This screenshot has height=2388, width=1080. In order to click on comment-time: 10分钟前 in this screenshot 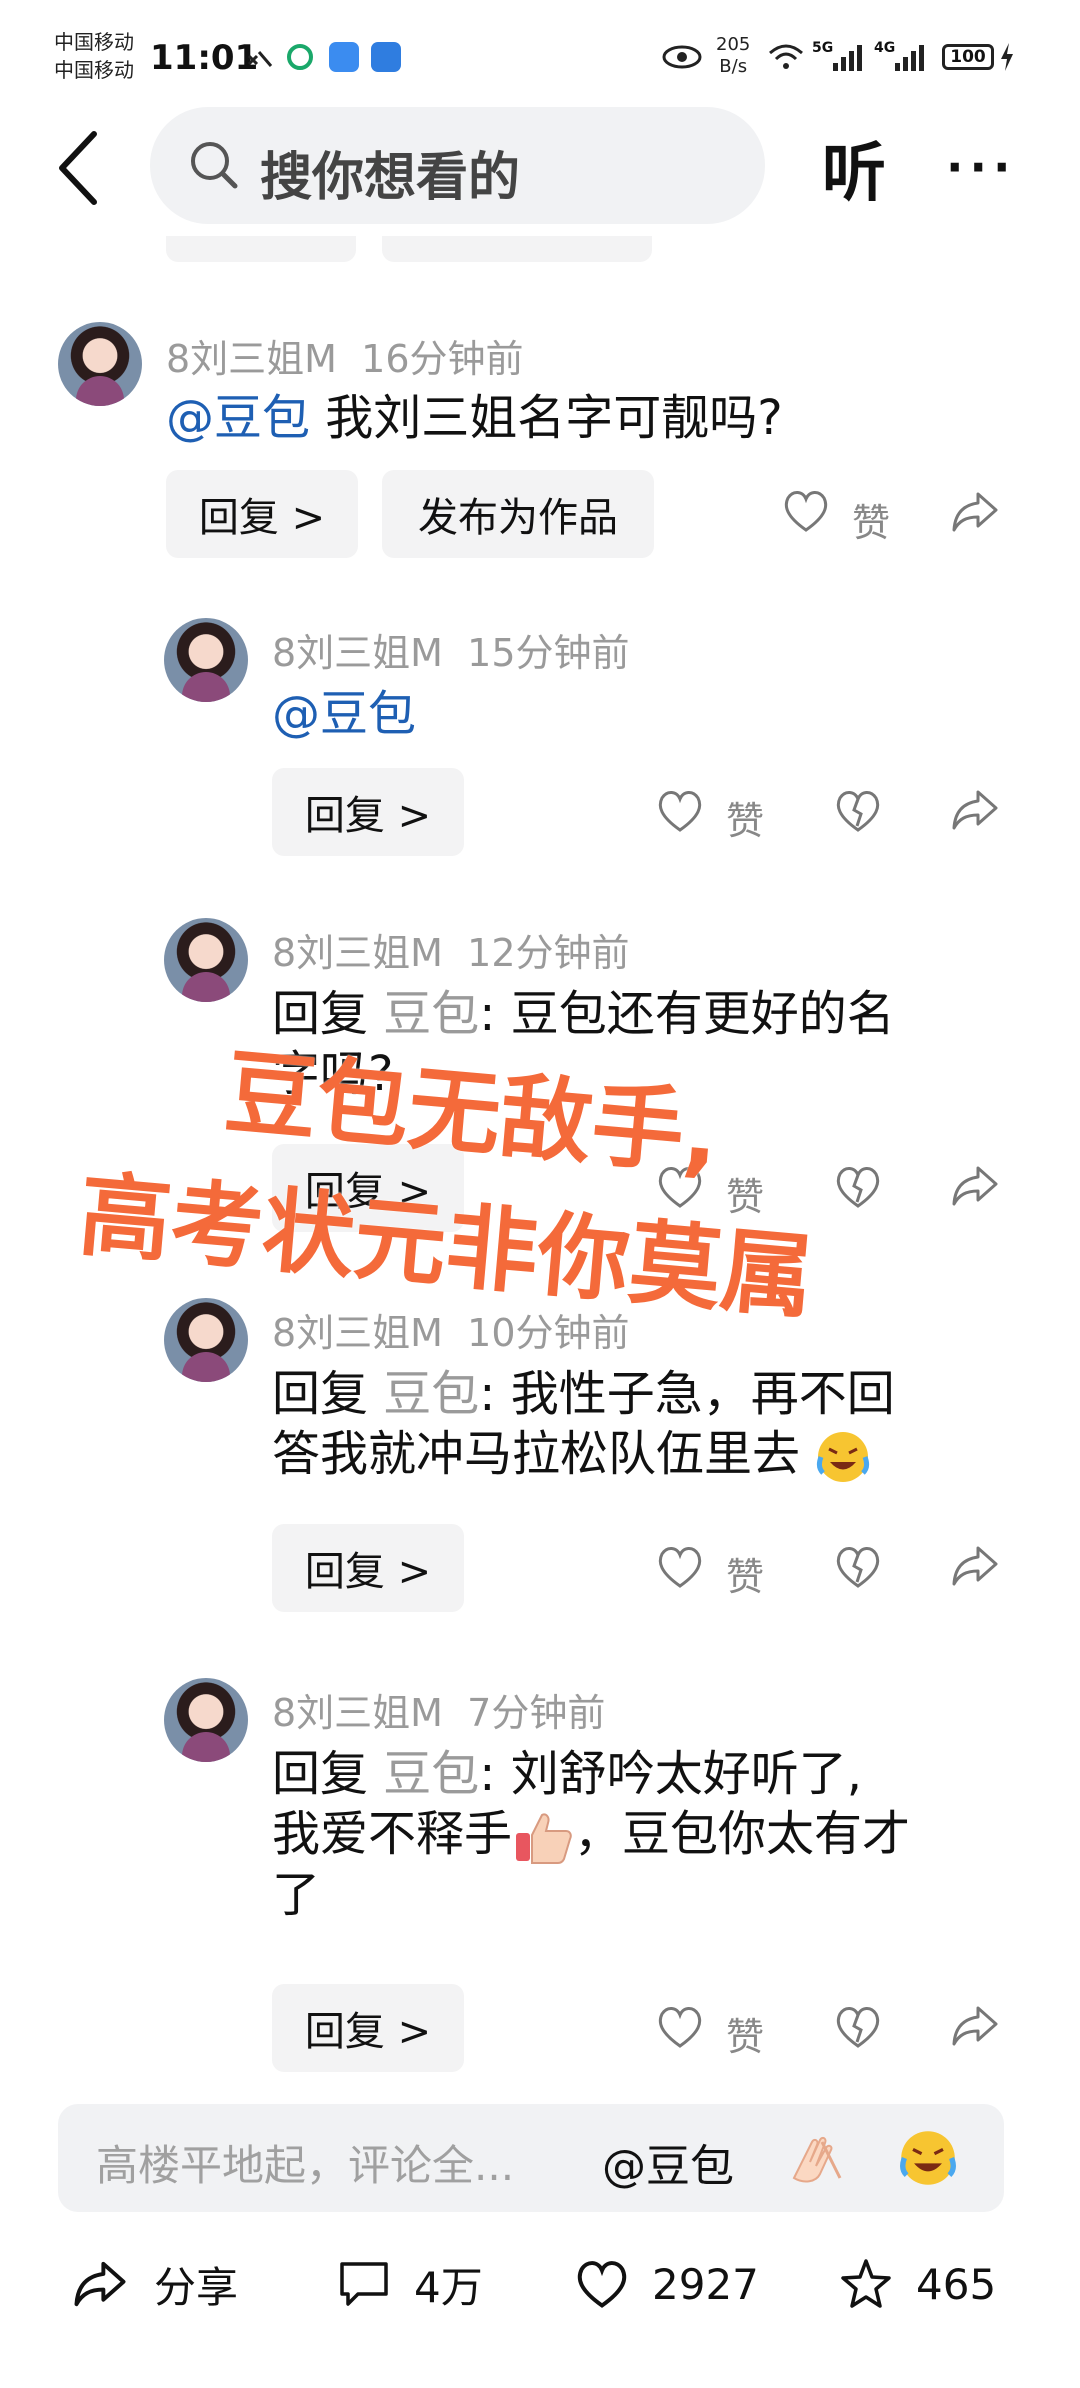, I will do `click(548, 1333)`.